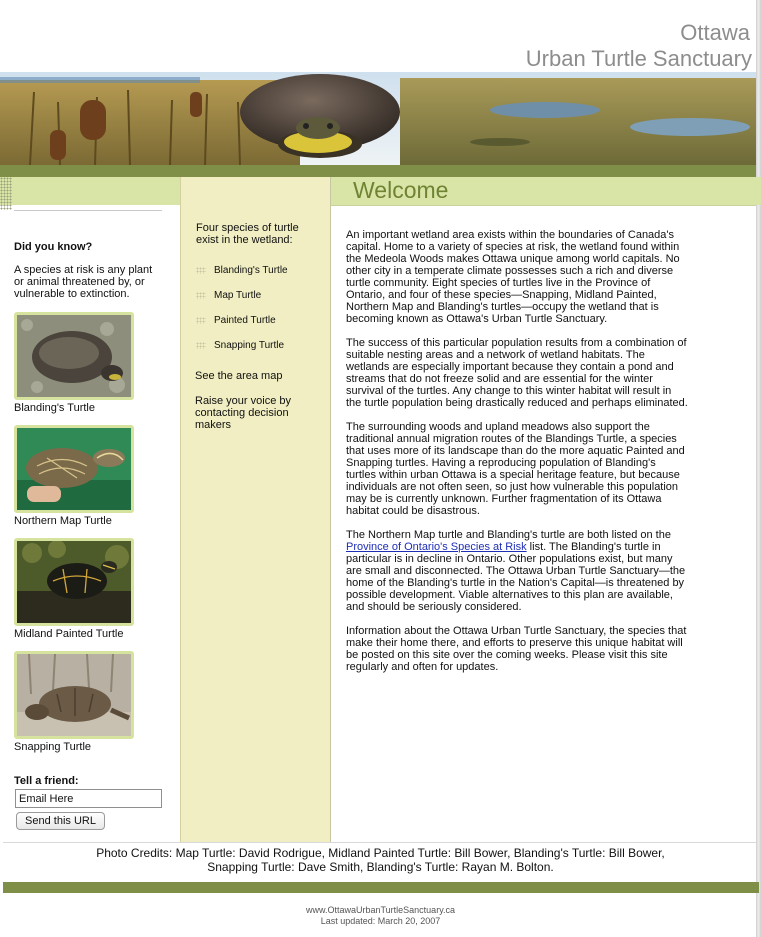 Image resolution: width=761 pixels, height=937 pixels. Describe the element at coordinates (379, 842) in the screenshot. I see `credits-divider` at that location.